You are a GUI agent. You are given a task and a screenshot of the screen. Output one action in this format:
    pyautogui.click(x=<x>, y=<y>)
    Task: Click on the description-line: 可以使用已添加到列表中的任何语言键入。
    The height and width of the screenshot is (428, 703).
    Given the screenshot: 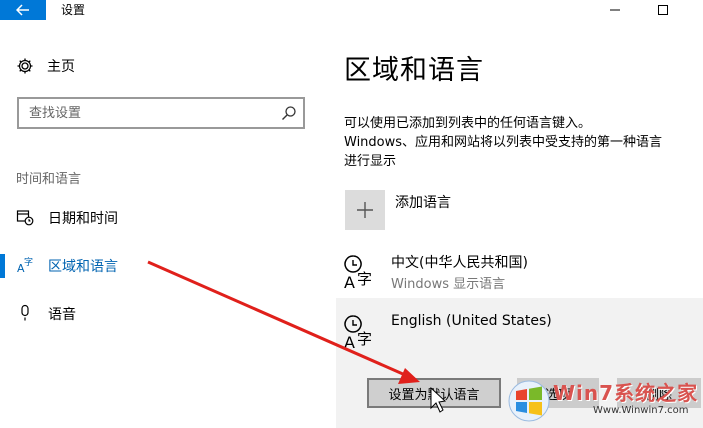 What is the action you would take?
    pyautogui.click(x=468, y=123)
    